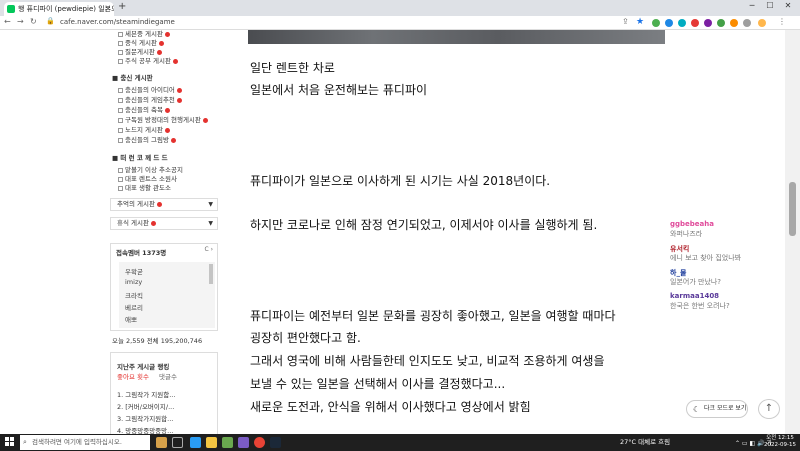 Image resolution: width=800 pixels, height=451 pixels. I want to click on members-list: 우왁굳 imizy 크라킥 베르리 애뽀, so click(167, 295).